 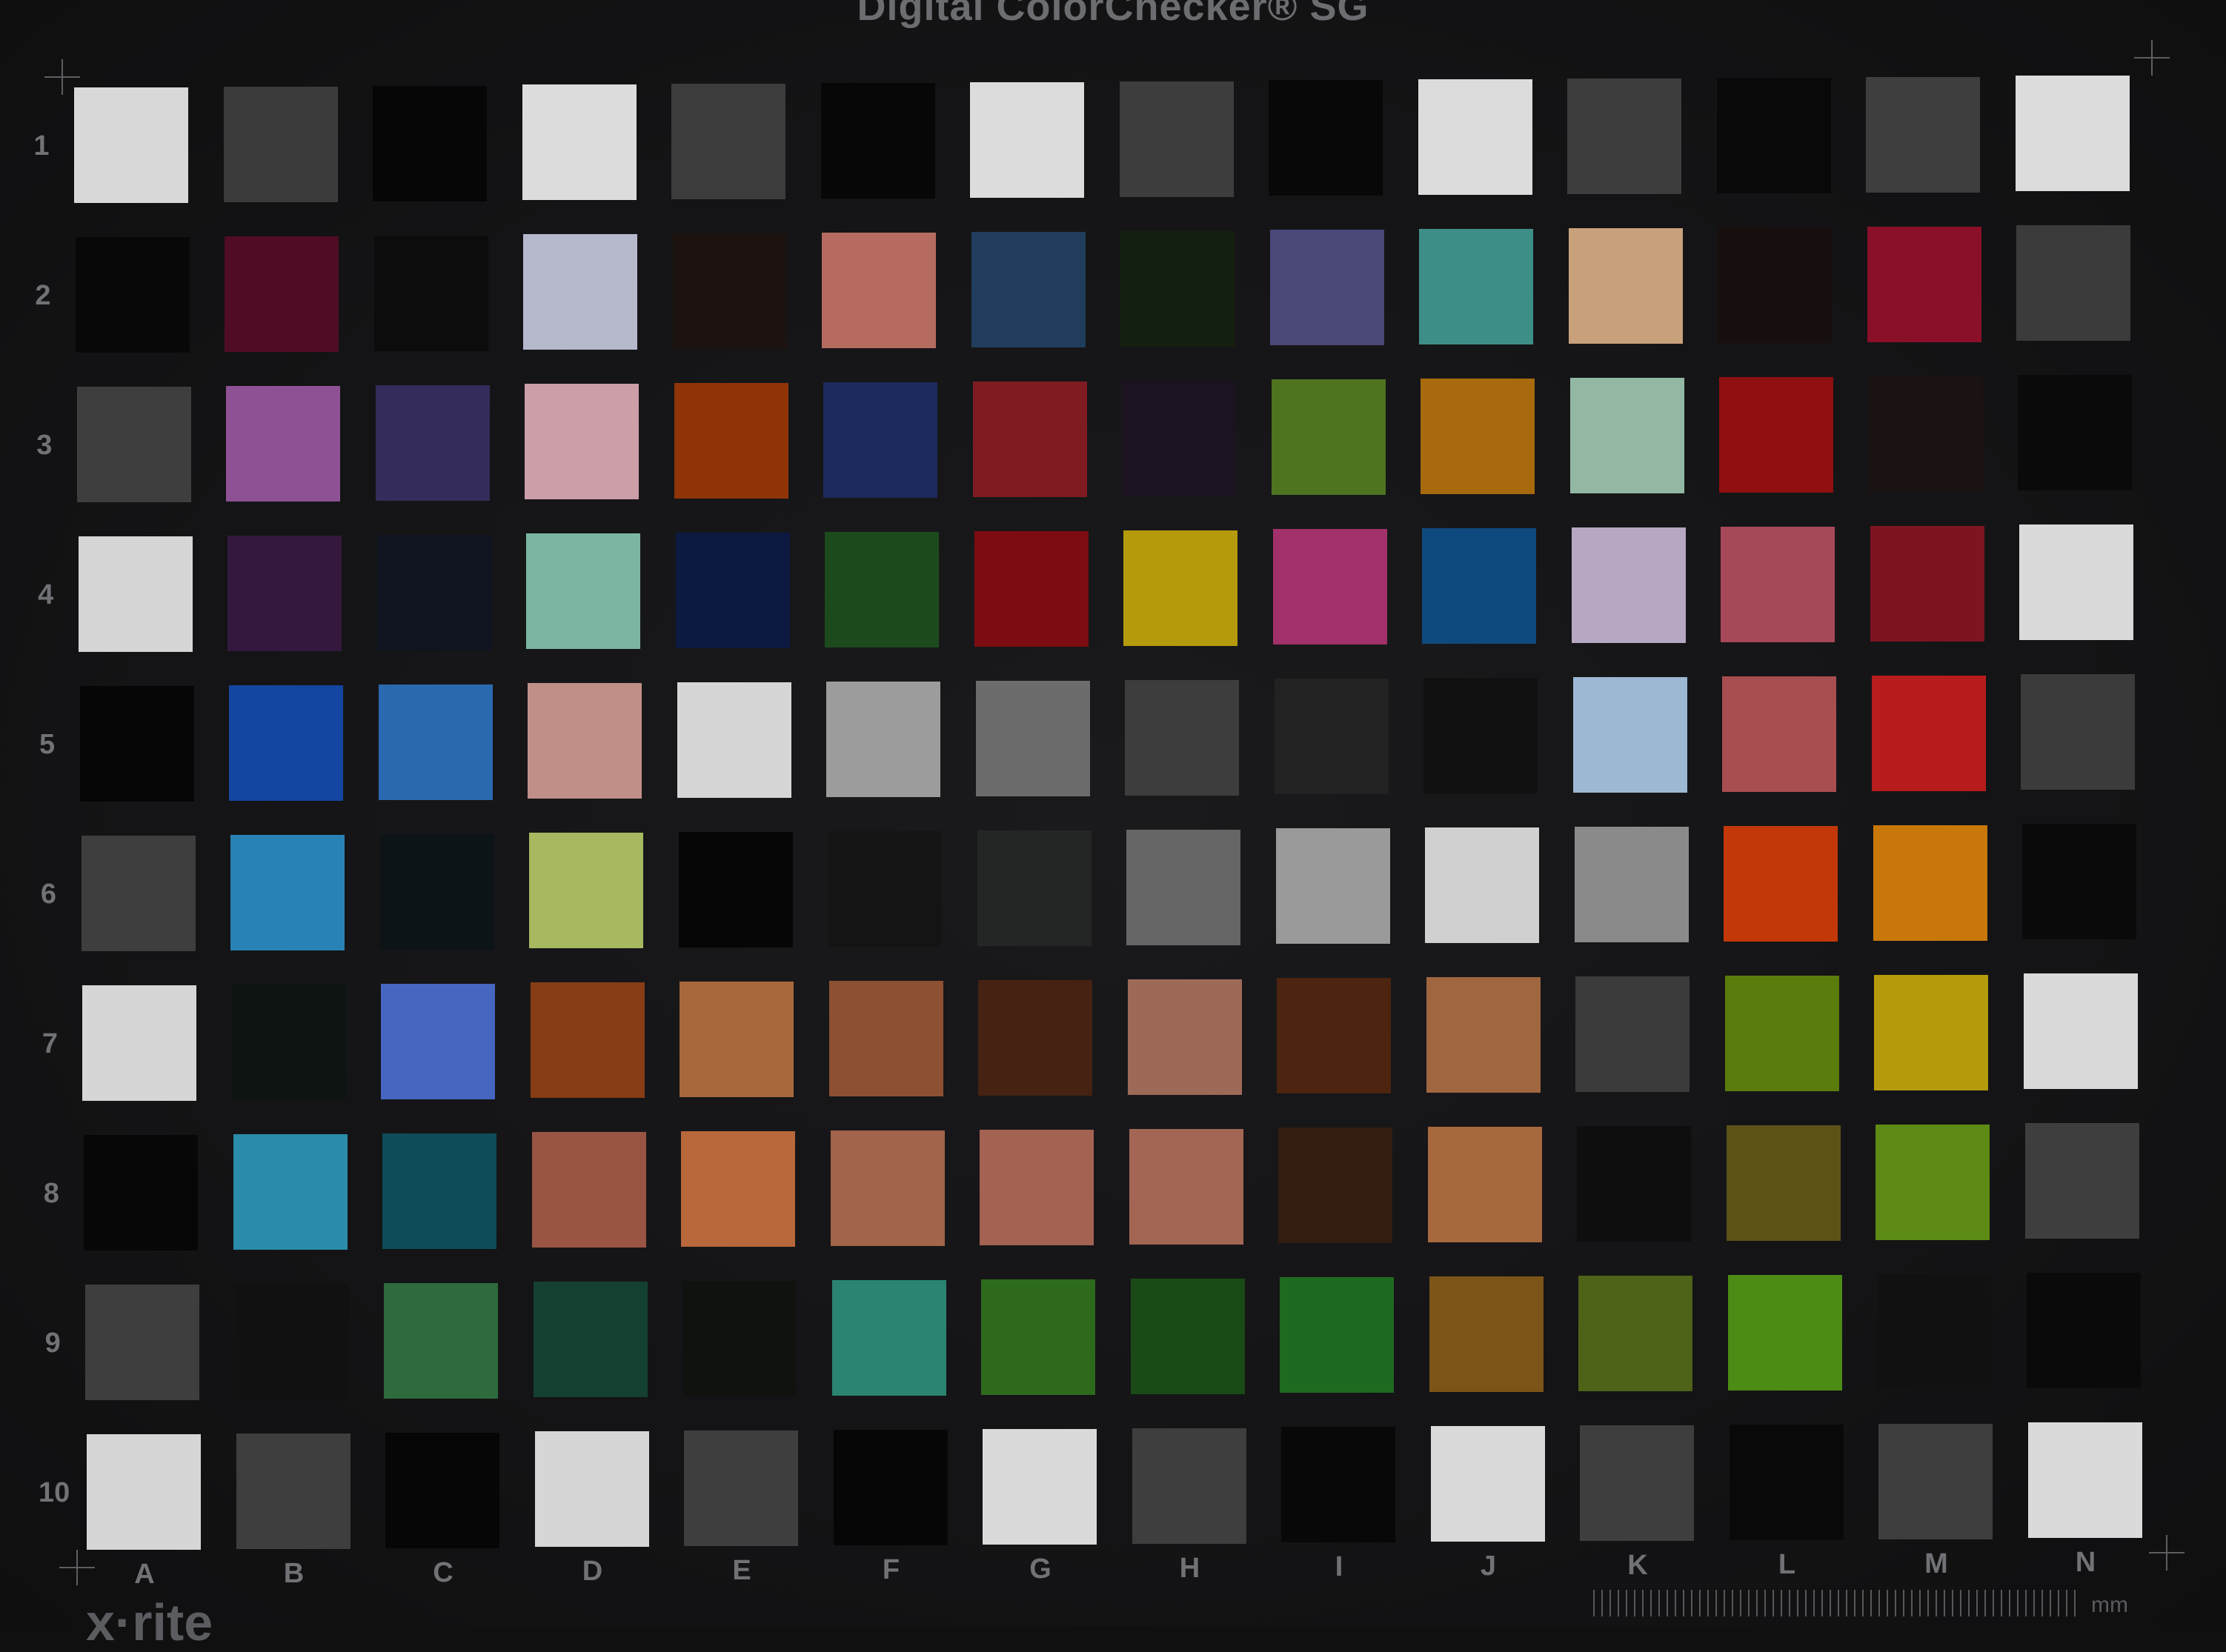 What do you see at coordinates (2079, 732) in the screenshot?
I see `color-patch-N5` at bounding box center [2079, 732].